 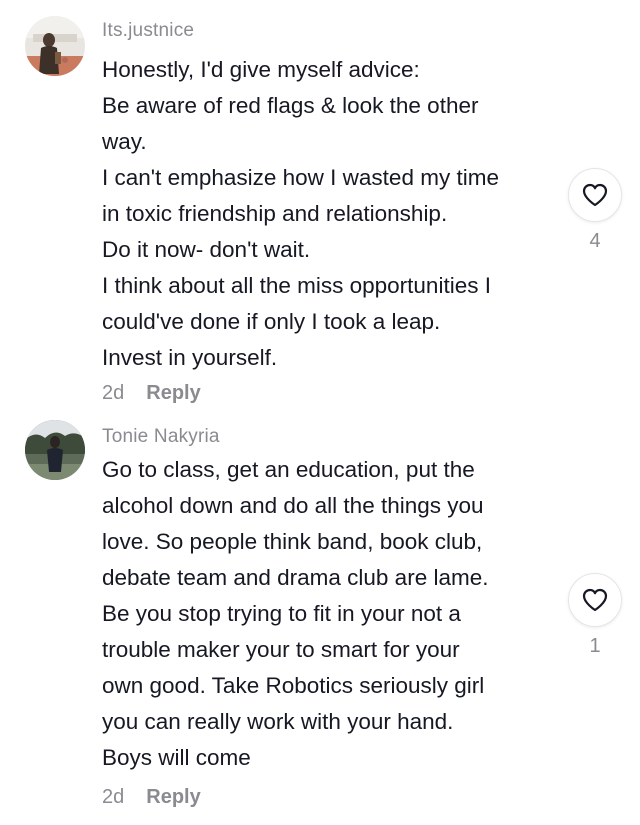 I want to click on comment-text-line: Invest in yourself., so click(x=190, y=357).